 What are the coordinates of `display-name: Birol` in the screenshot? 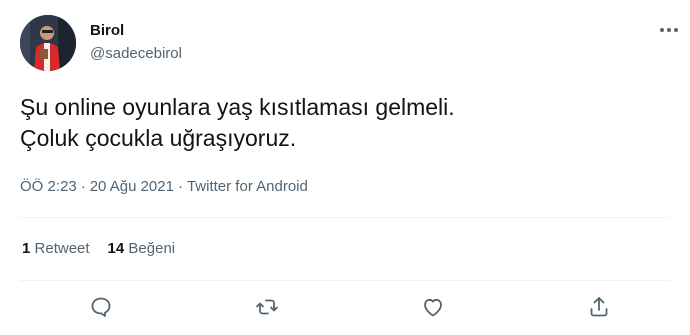 It's located at (107, 31).